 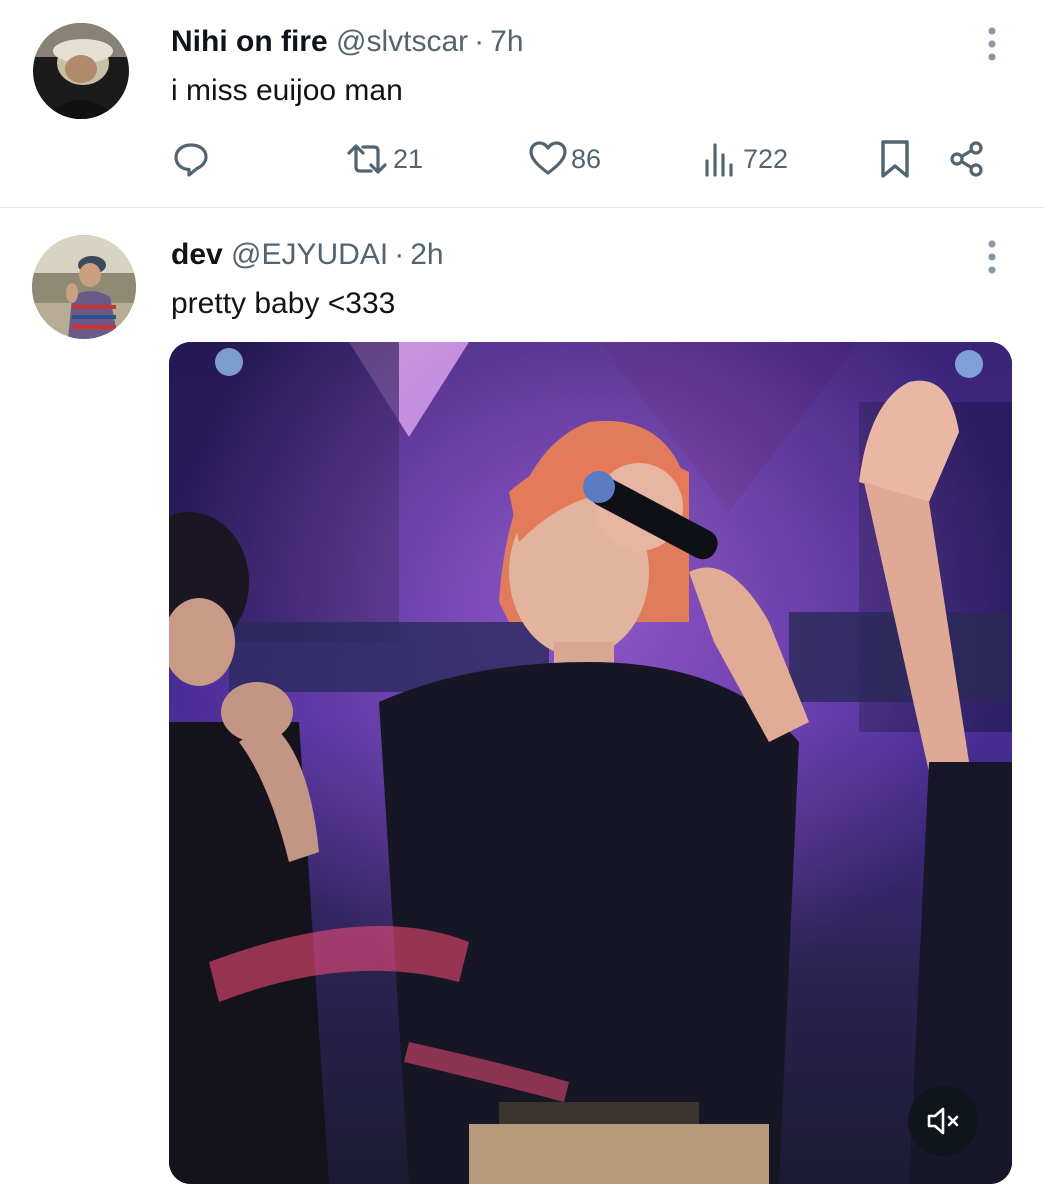 I want to click on views-icon, so click(x=719, y=160).